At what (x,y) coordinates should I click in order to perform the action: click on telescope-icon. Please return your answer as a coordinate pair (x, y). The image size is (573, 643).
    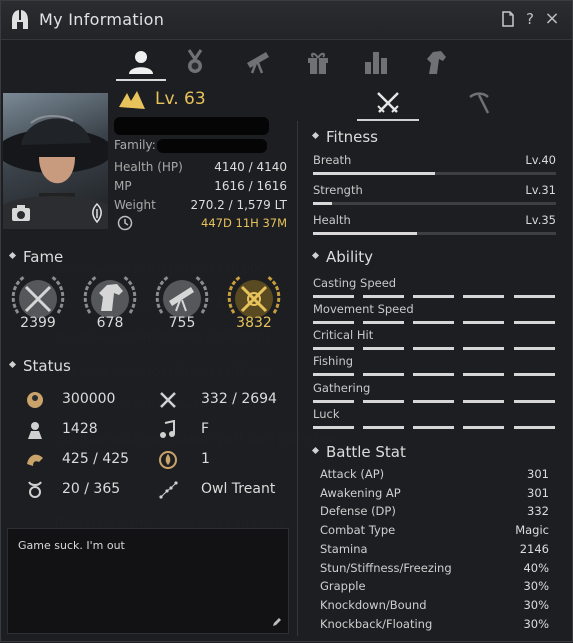
    Looking at the image, I should click on (258, 63).